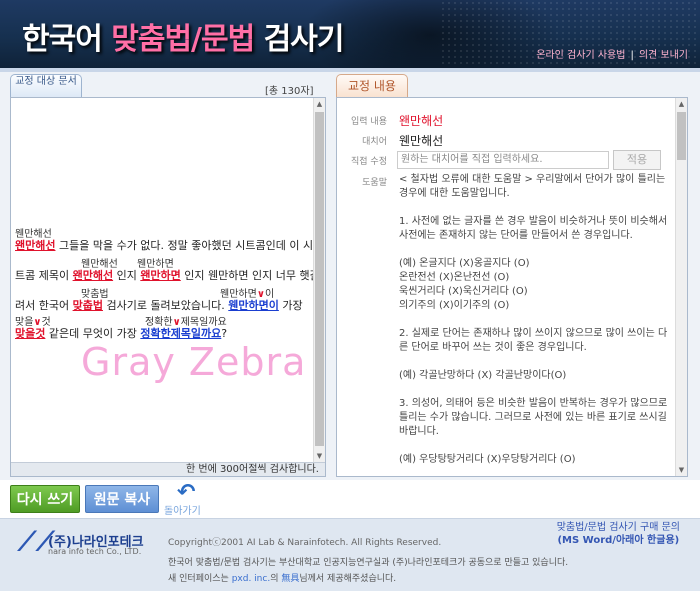 The width and height of the screenshot is (700, 591). I want to click on text-segment: 가장, so click(290, 305).